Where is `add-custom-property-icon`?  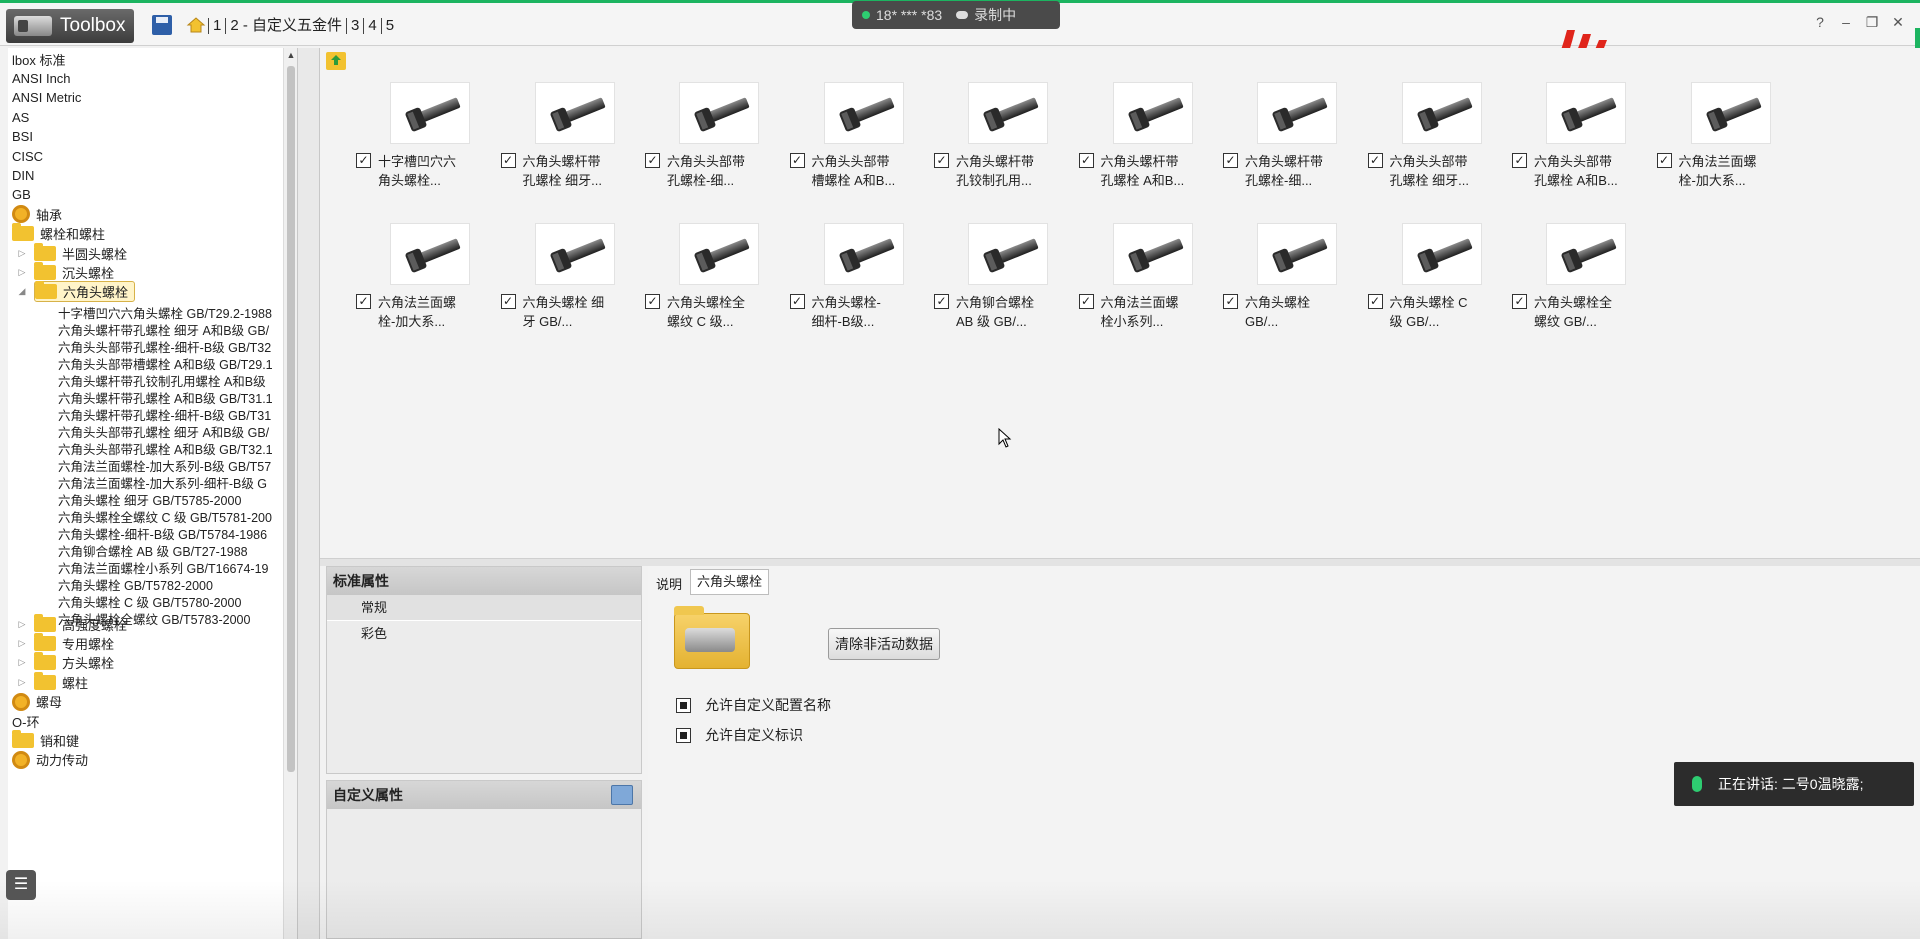
add-custom-property-icon is located at coordinates (622, 795).